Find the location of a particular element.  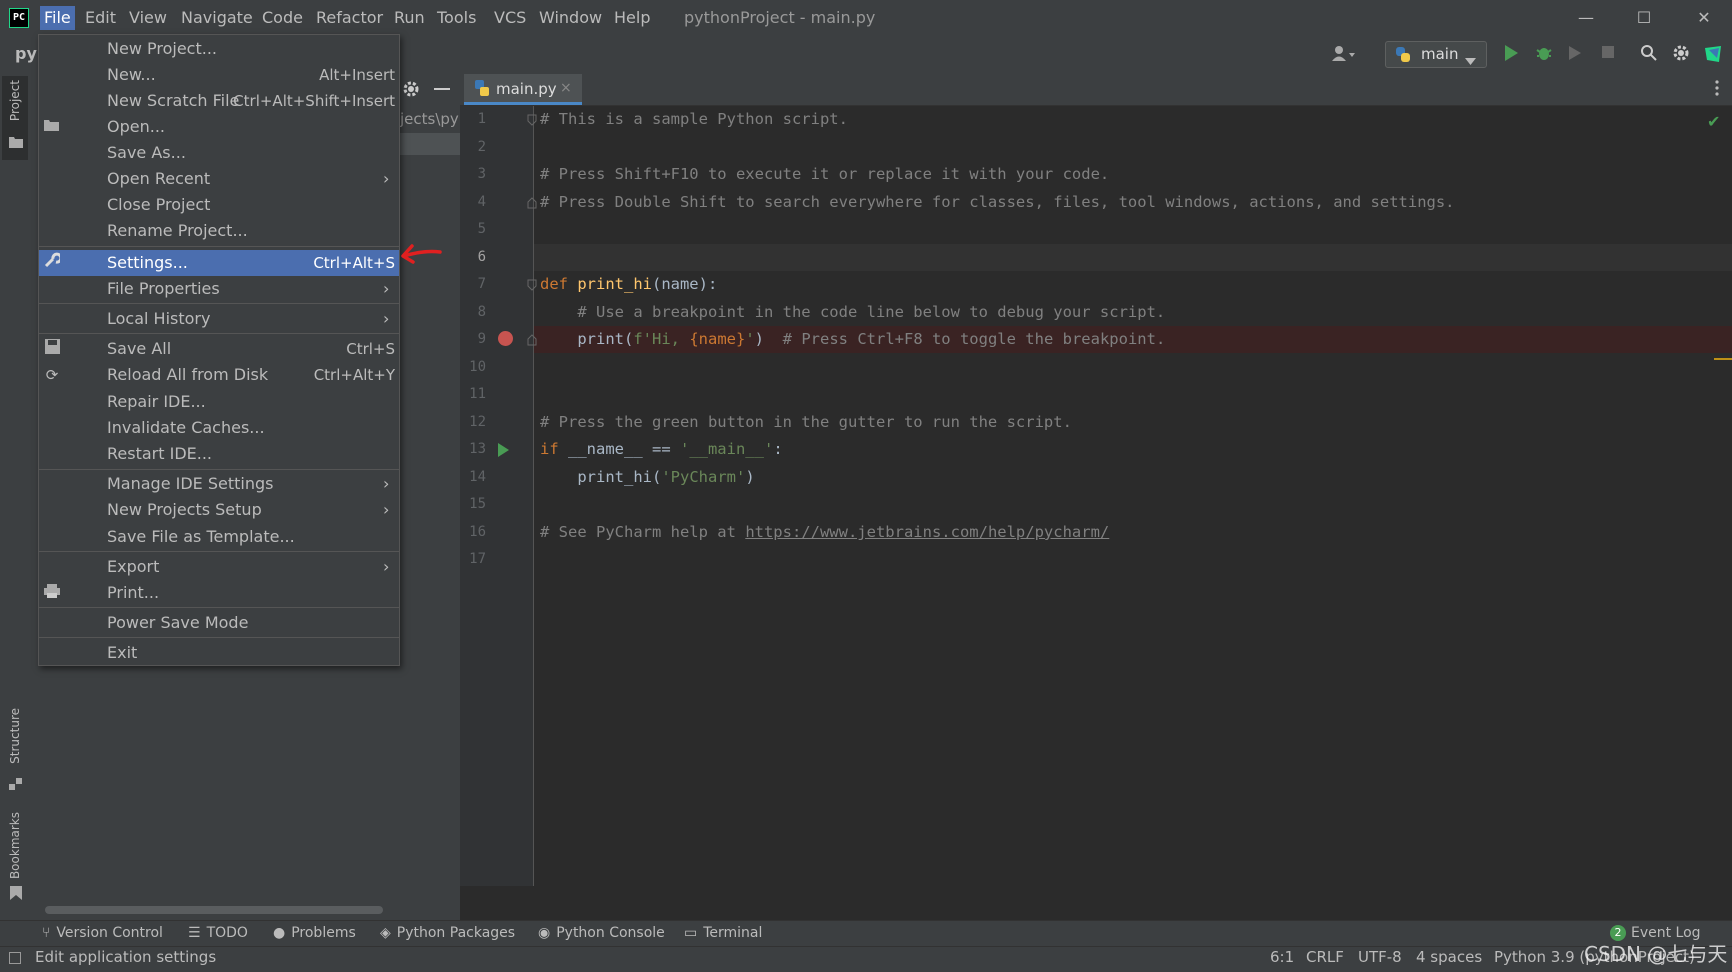

menu-exit: Exit is located at coordinates (219, 653).